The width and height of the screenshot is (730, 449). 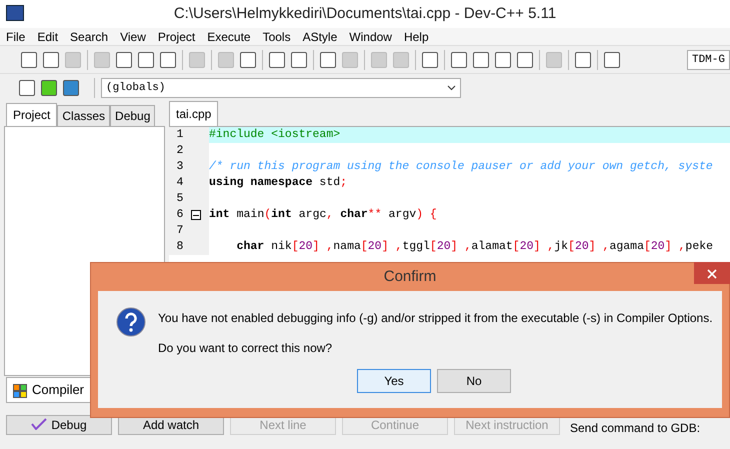 I want to click on close-icon, so click(x=712, y=273).